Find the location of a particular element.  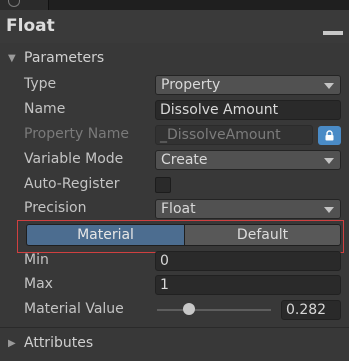

attributes-foldout: ▶ Attributes is located at coordinates (174, 344).